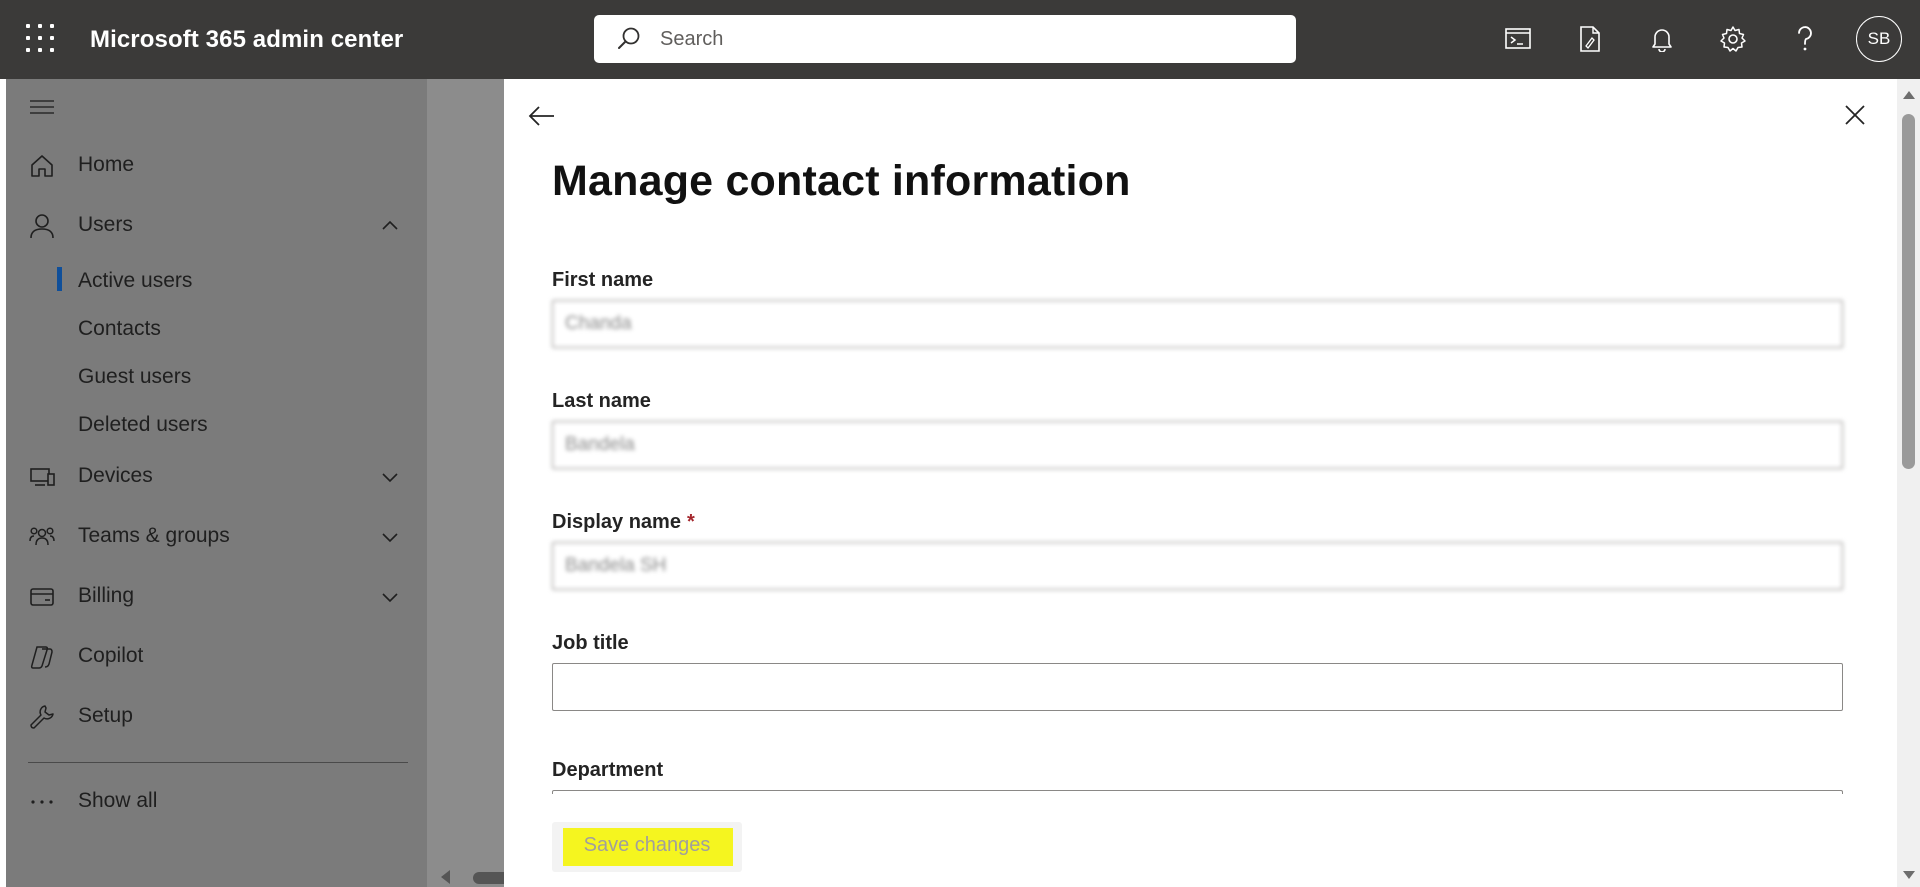 The height and width of the screenshot is (887, 1920). Describe the element at coordinates (59, 279) in the screenshot. I see `active-indicator` at that location.